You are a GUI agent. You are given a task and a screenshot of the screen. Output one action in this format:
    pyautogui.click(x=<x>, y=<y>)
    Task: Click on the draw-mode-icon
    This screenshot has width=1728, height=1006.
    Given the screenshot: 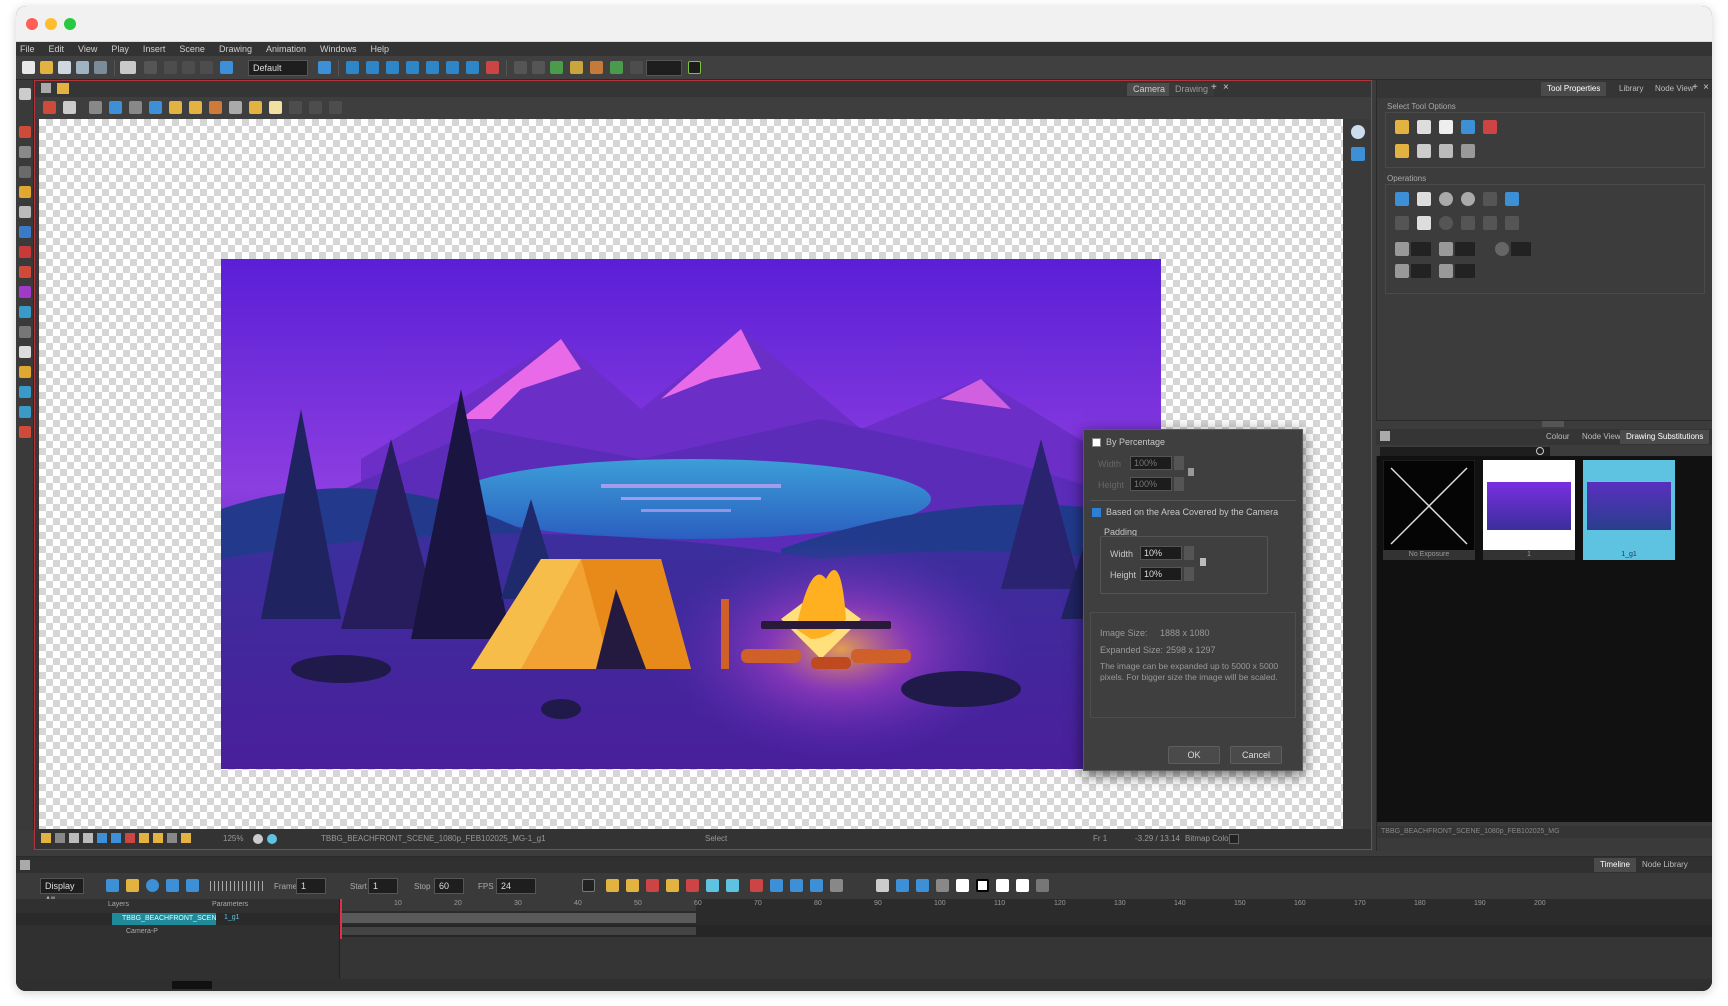 What is the action you would take?
    pyautogui.click(x=588, y=885)
    